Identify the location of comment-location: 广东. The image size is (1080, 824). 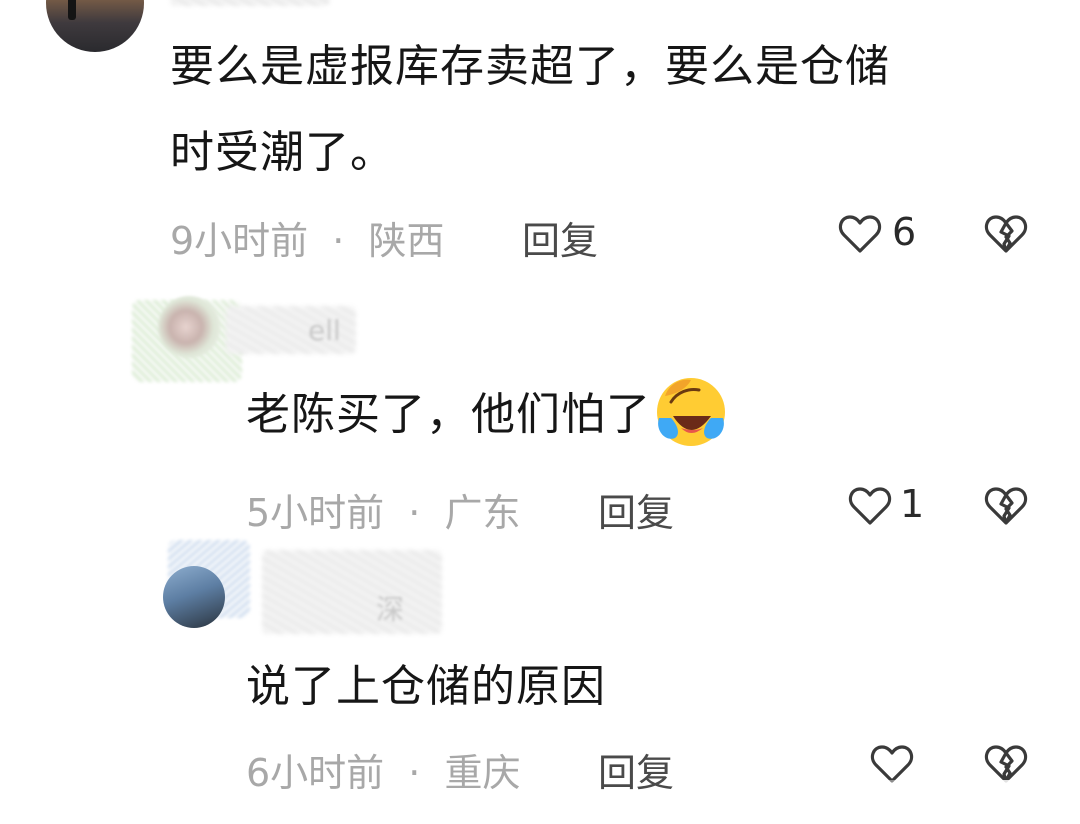
(482, 513).